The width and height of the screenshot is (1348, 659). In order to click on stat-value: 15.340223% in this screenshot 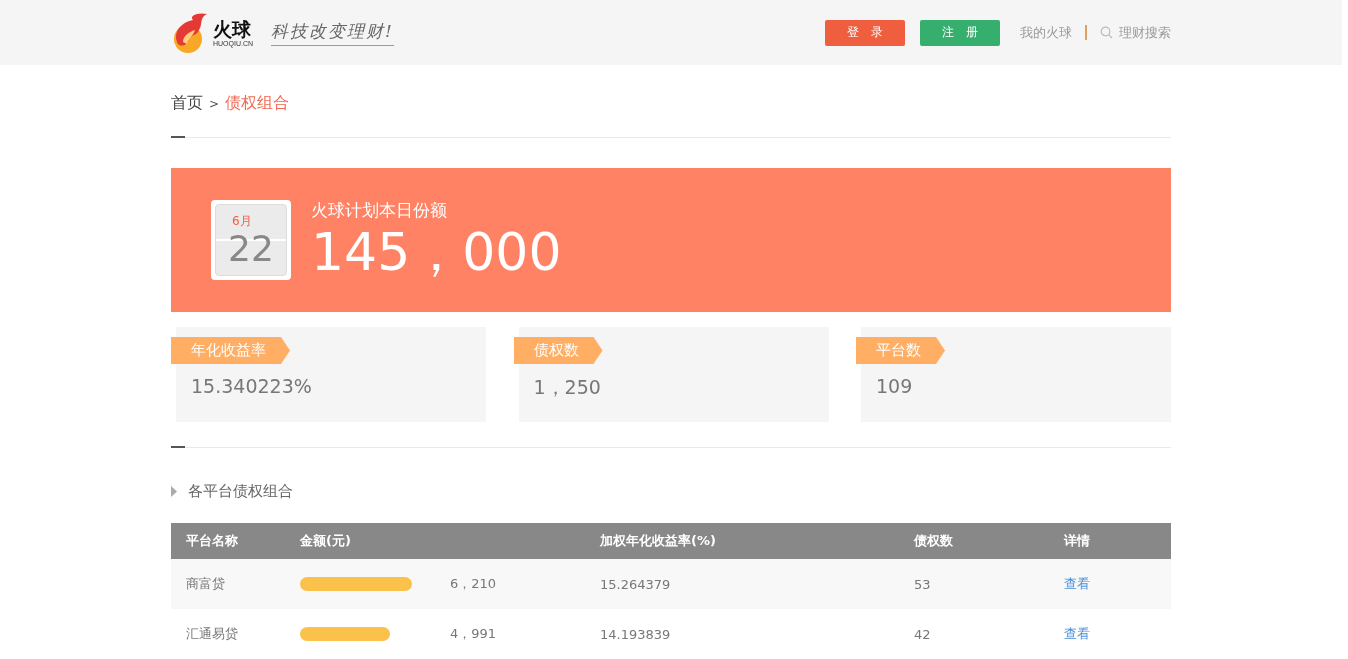, I will do `click(251, 386)`.